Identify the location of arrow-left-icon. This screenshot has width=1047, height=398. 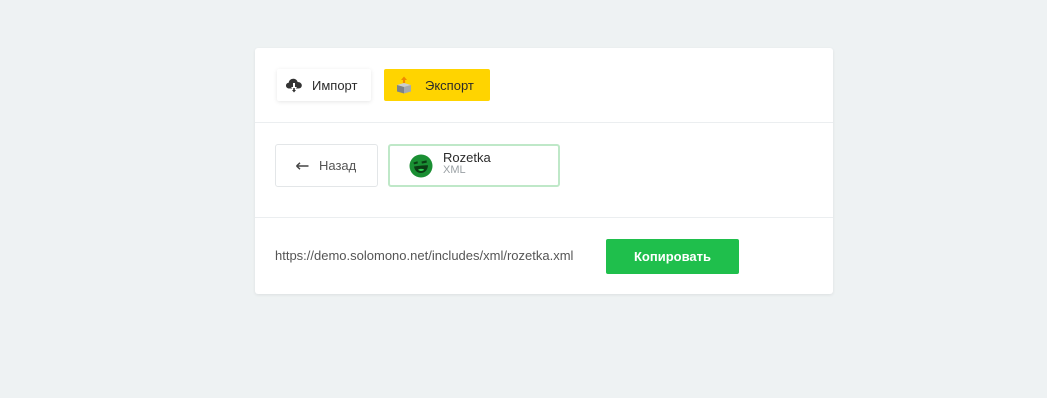
(303, 165).